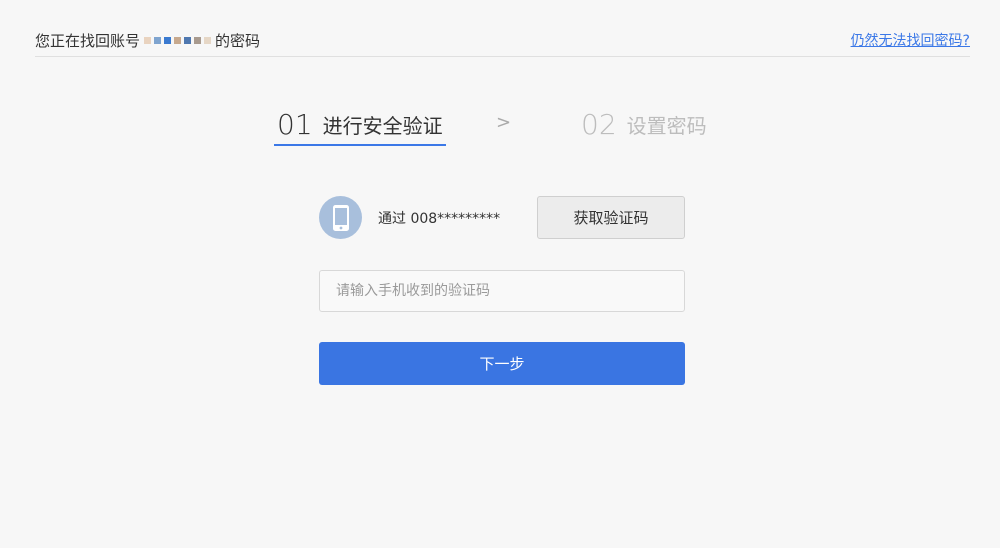 The image size is (1000, 548). What do you see at coordinates (502, 217) in the screenshot?
I see `phone-verification-row: 通过 008********* 获取验证码` at bounding box center [502, 217].